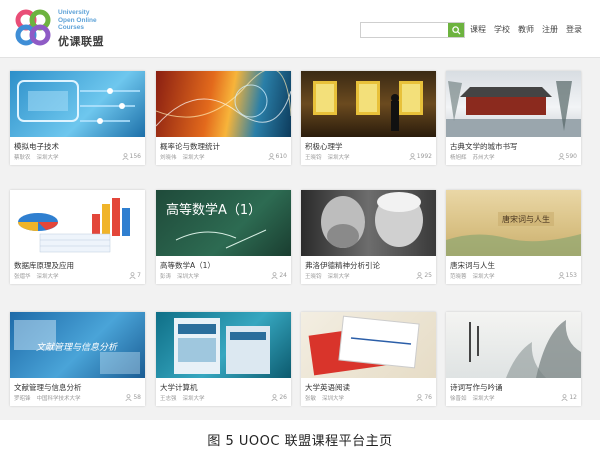 Image resolution: width=600 pixels, height=455 pixels. I want to click on course-teacher: 罗昭锋, so click(22, 399).